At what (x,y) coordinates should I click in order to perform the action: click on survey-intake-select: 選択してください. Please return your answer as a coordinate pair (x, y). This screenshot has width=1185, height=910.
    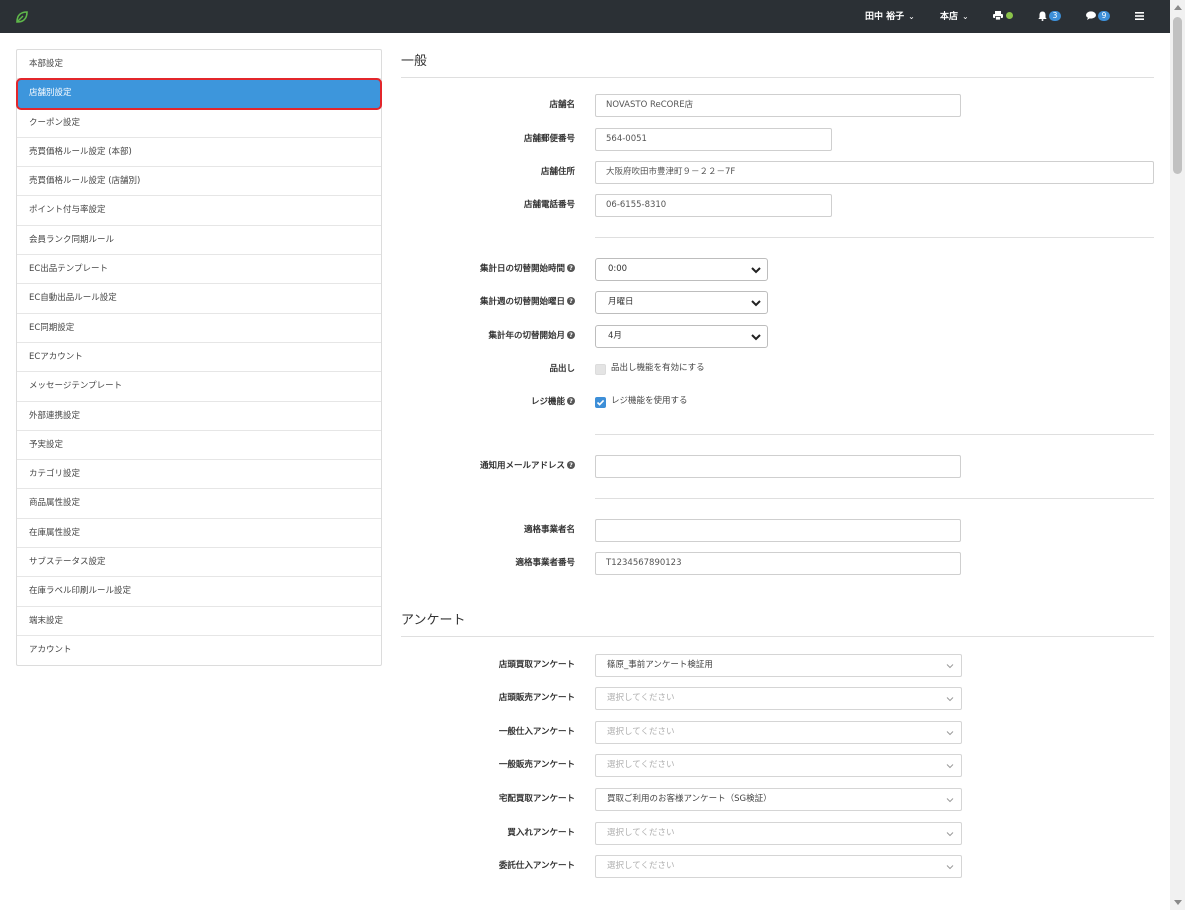
    Looking at the image, I should click on (778, 833).